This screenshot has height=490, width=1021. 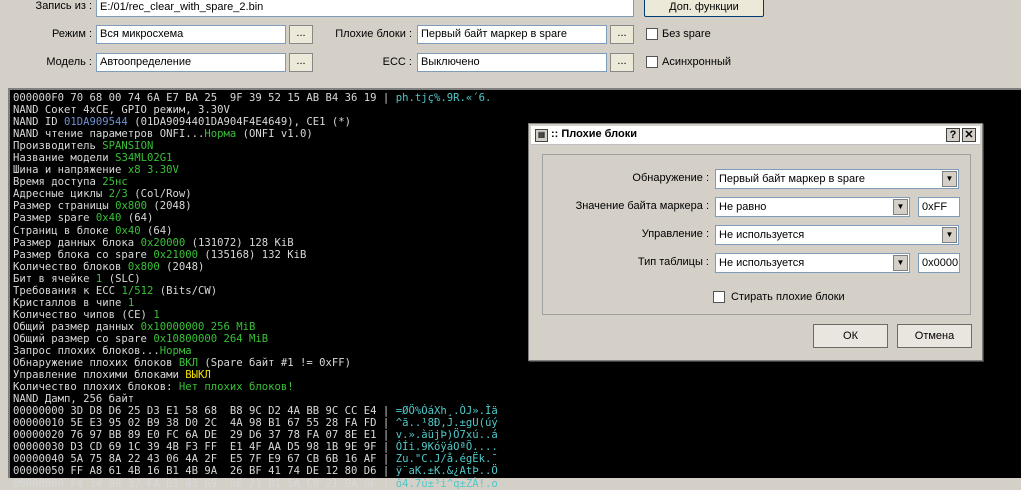 What do you see at coordinates (670, 178) in the screenshot?
I see `detect-label: Обнаружение :` at bounding box center [670, 178].